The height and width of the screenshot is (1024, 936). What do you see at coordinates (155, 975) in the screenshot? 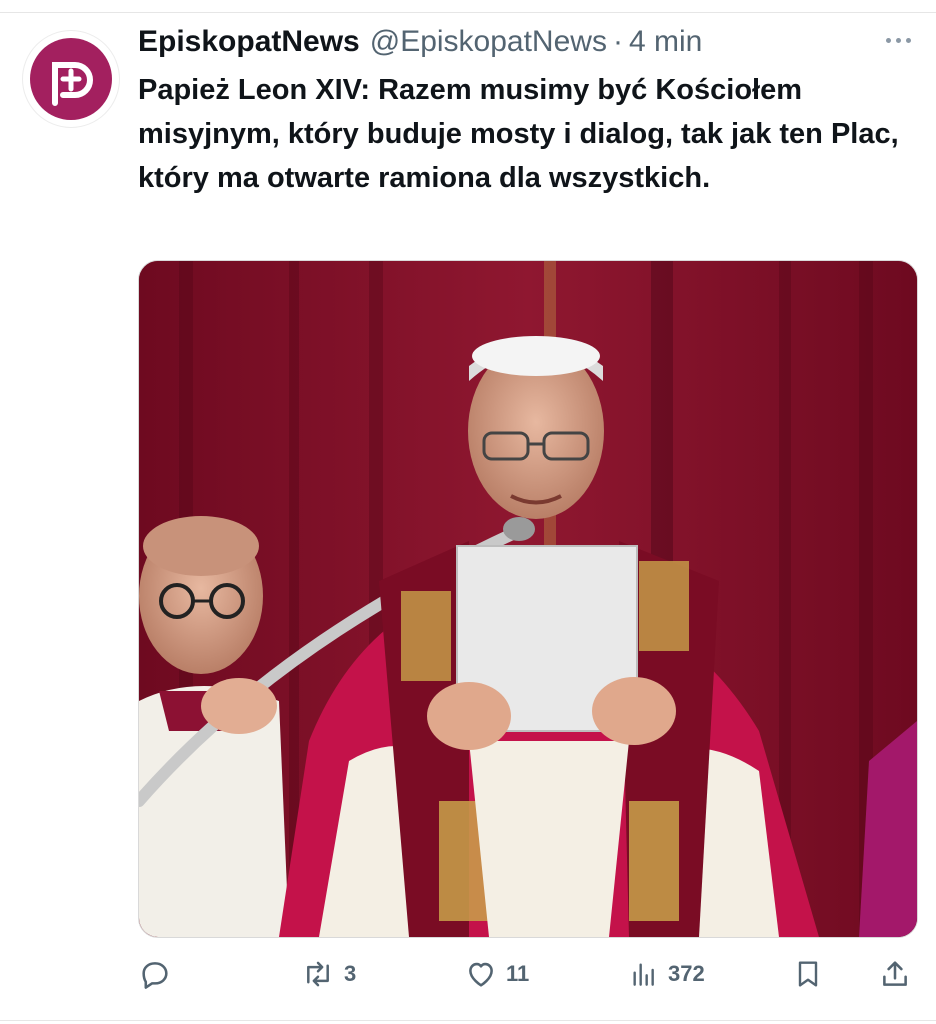
I see `reply-icon` at bounding box center [155, 975].